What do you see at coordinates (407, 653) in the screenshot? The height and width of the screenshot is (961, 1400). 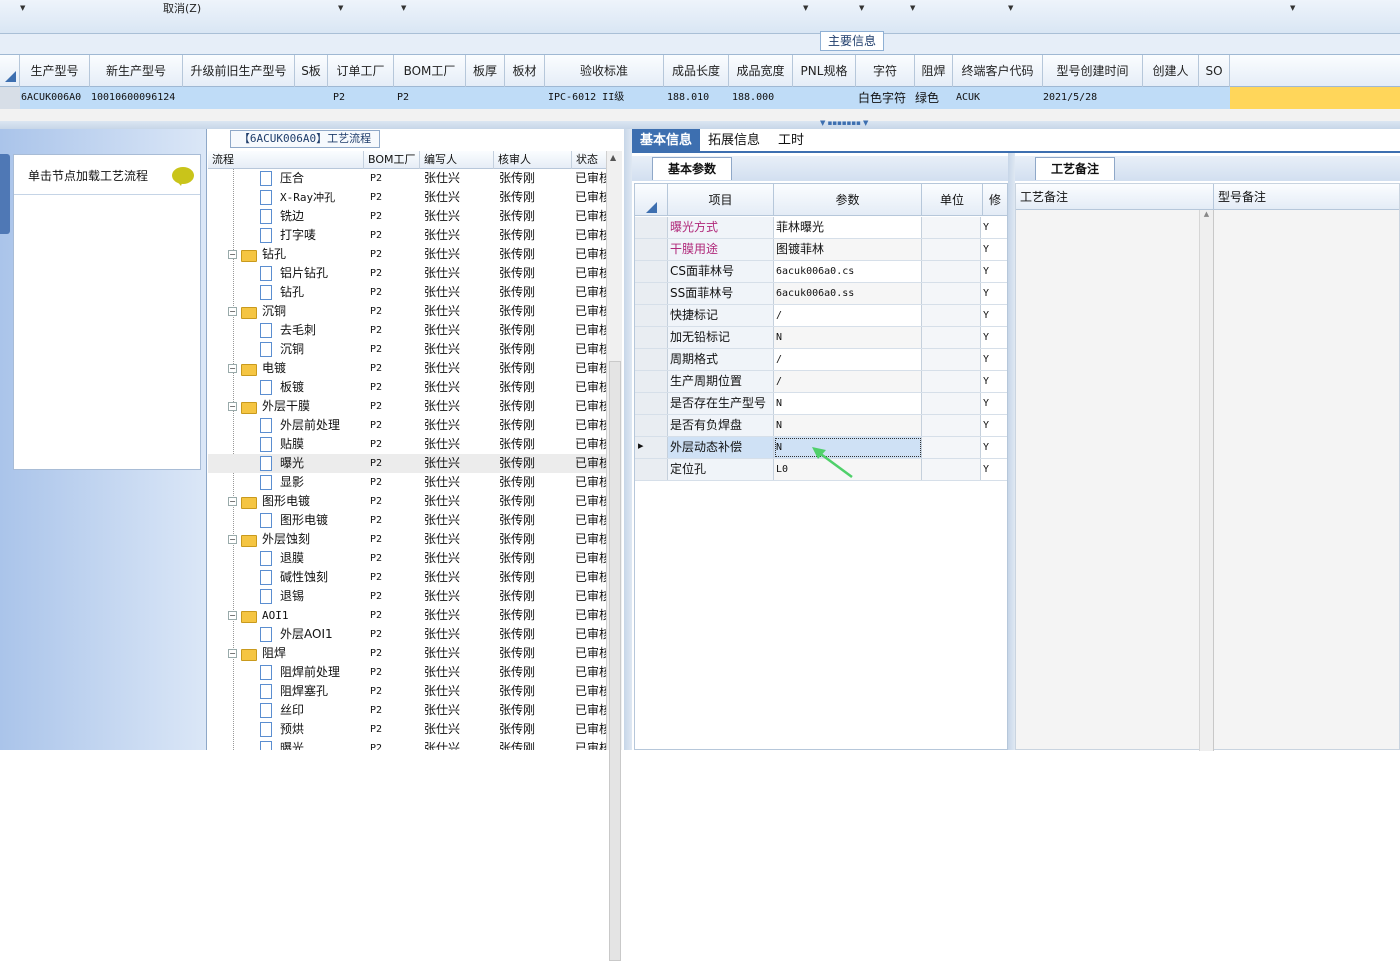 I see `tree-row: − 阻焊 P2 张仕兴 张传刚 已审核` at bounding box center [407, 653].